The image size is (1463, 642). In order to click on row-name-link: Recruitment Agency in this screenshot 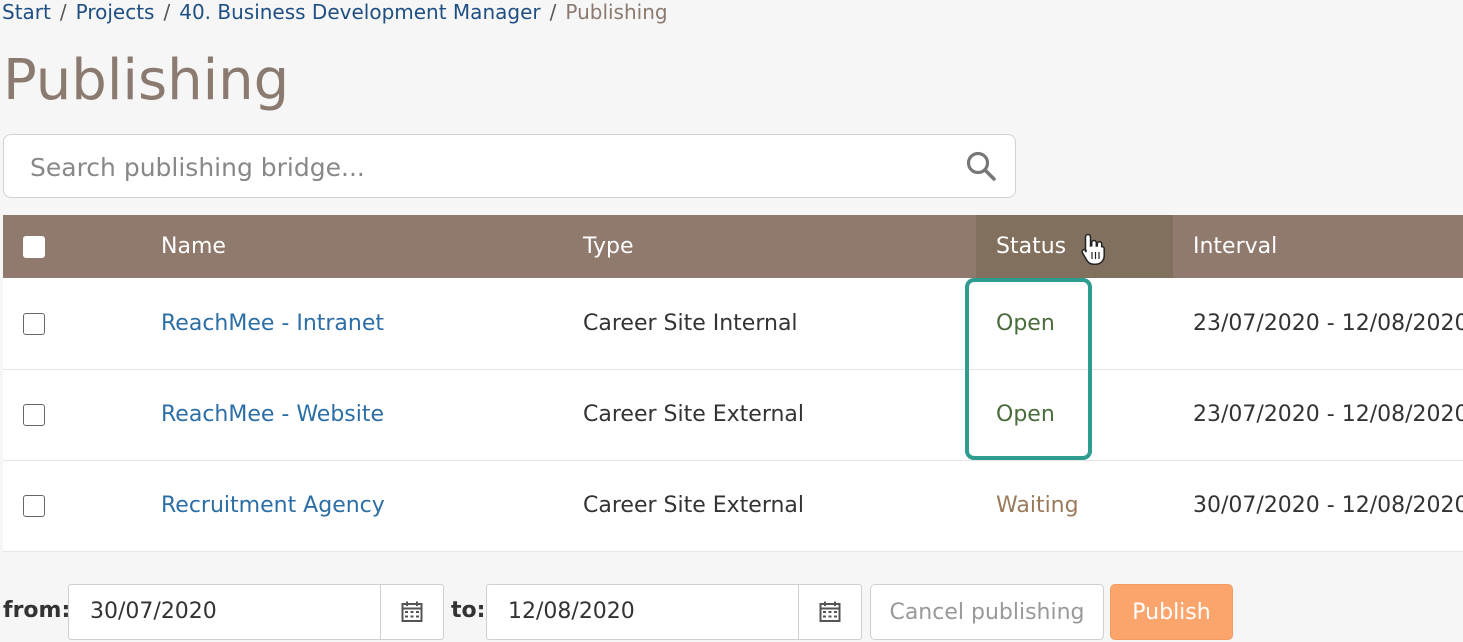, I will do `click(273, 505)`.